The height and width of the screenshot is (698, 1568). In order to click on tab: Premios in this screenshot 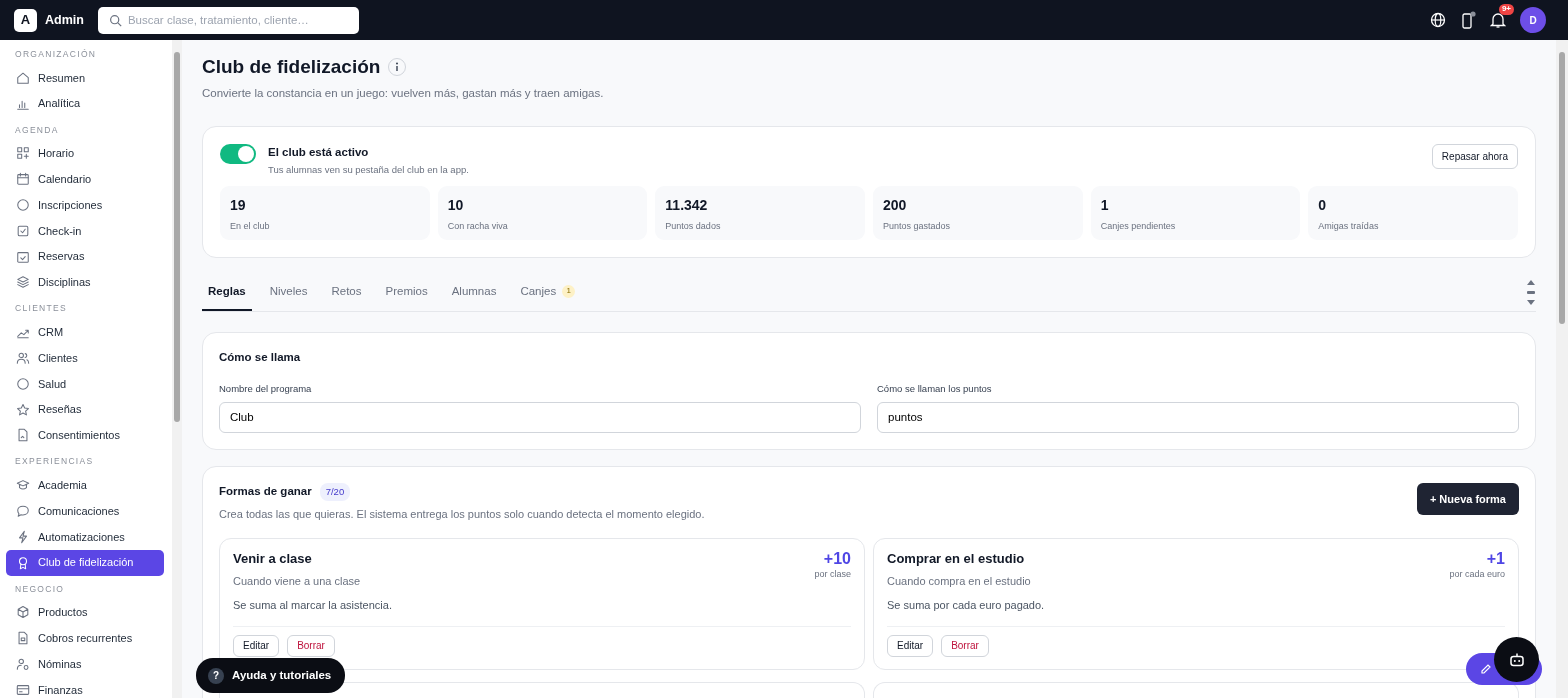, I will do `click(406, 297)`.